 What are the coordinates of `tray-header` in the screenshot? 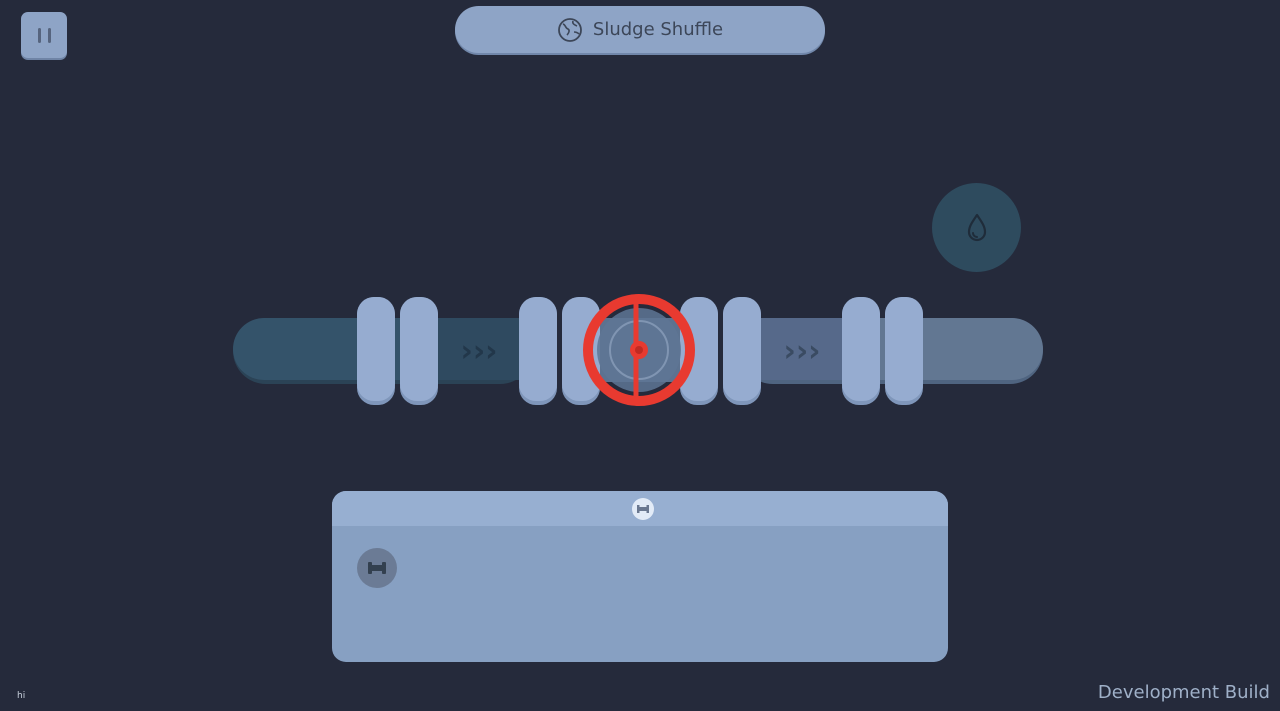 It's located at (640, 508).